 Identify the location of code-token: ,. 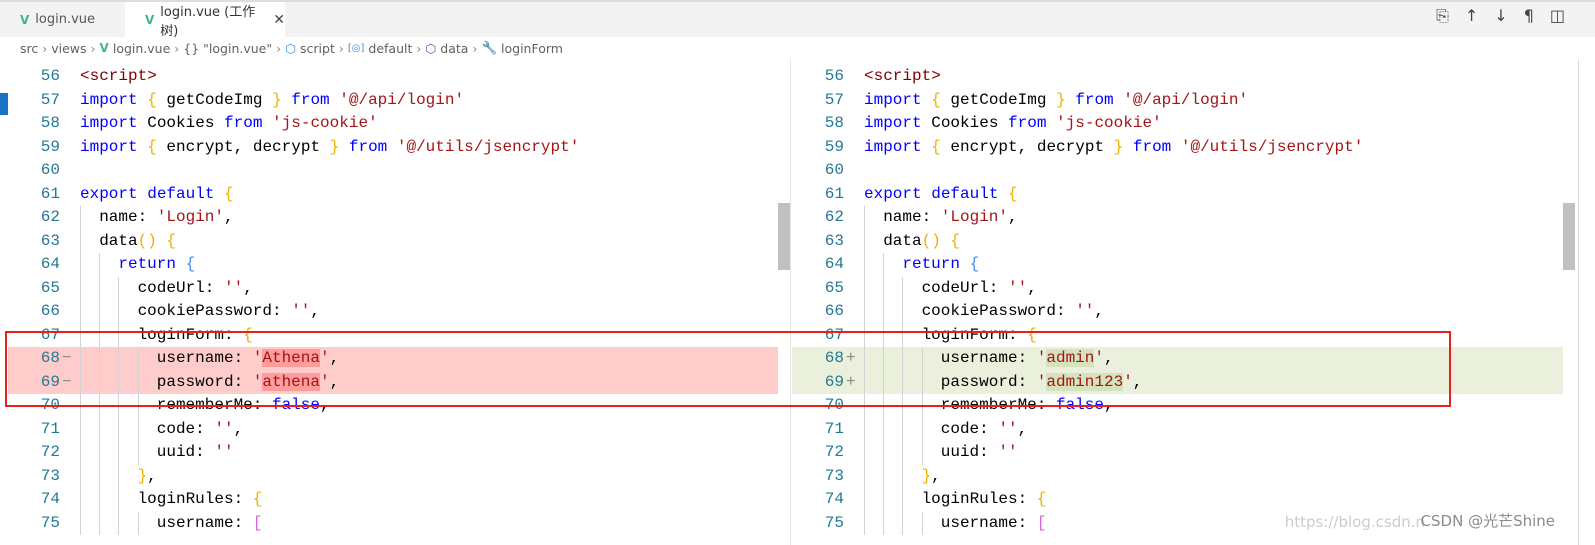
(229, 217).